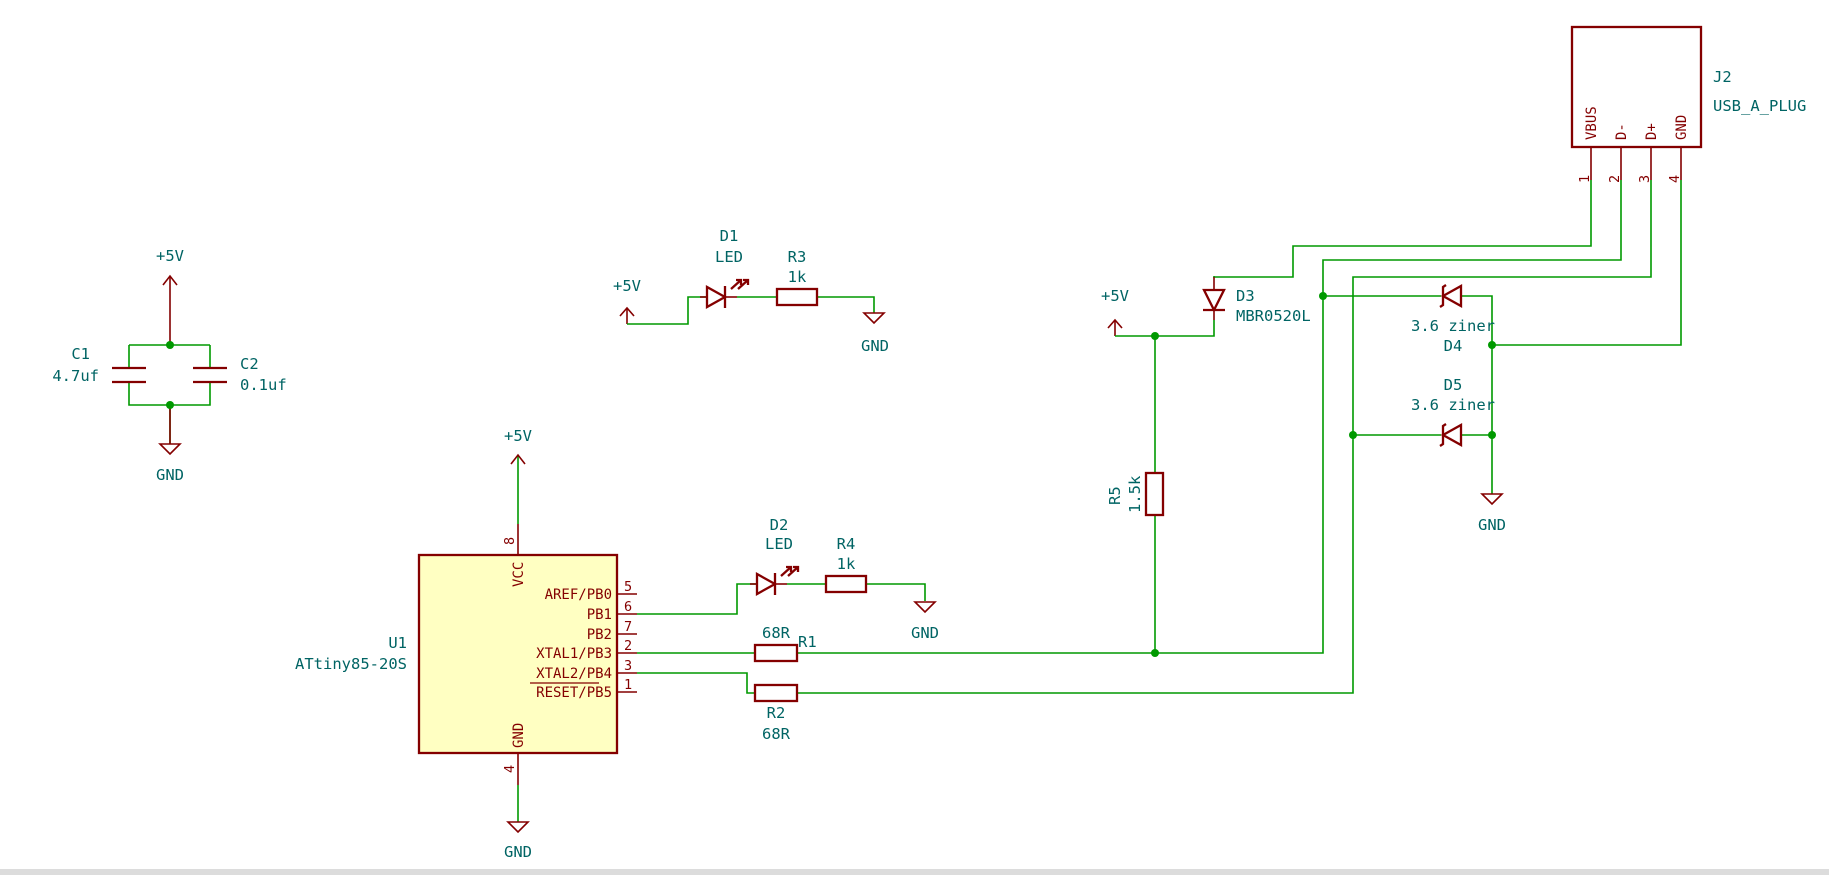  I want to click on u1-value: ATtiny85-20S, so click(351, 664).